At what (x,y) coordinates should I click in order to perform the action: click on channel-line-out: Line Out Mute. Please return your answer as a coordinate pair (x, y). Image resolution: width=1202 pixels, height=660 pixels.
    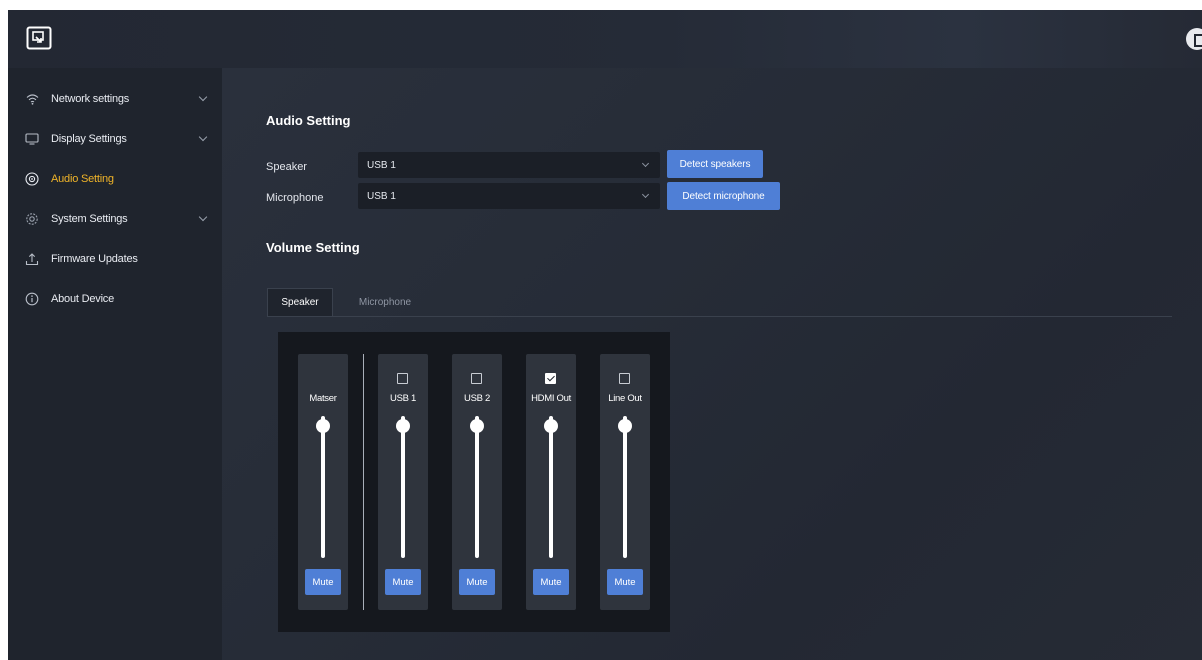
    Looking at the image, I should click on (625, 482).